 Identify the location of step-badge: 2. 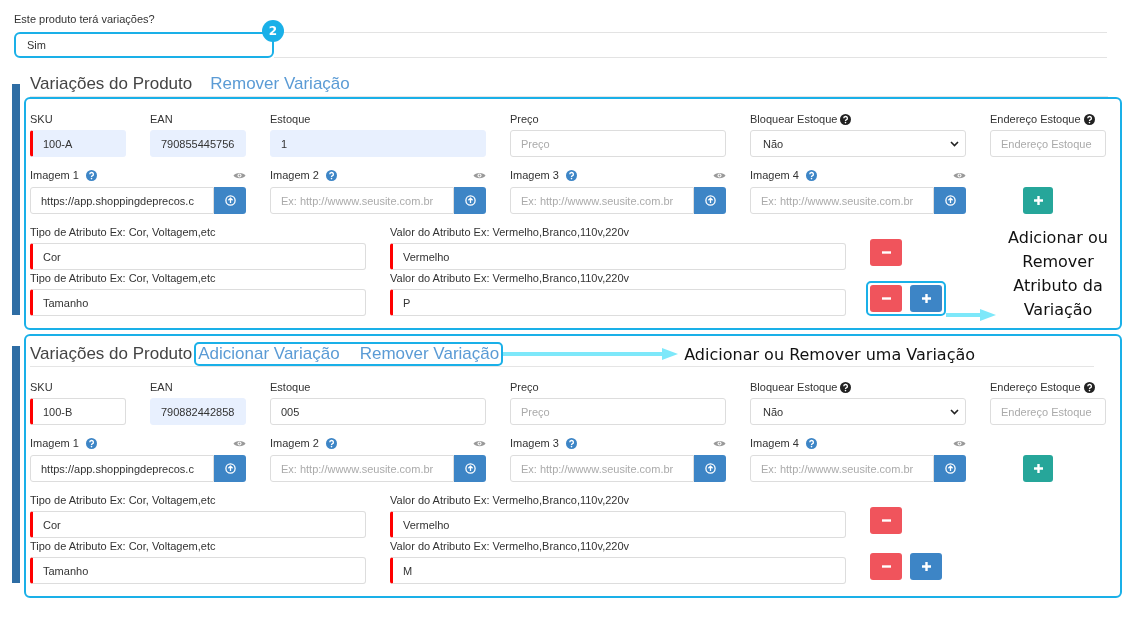
(273, 31).